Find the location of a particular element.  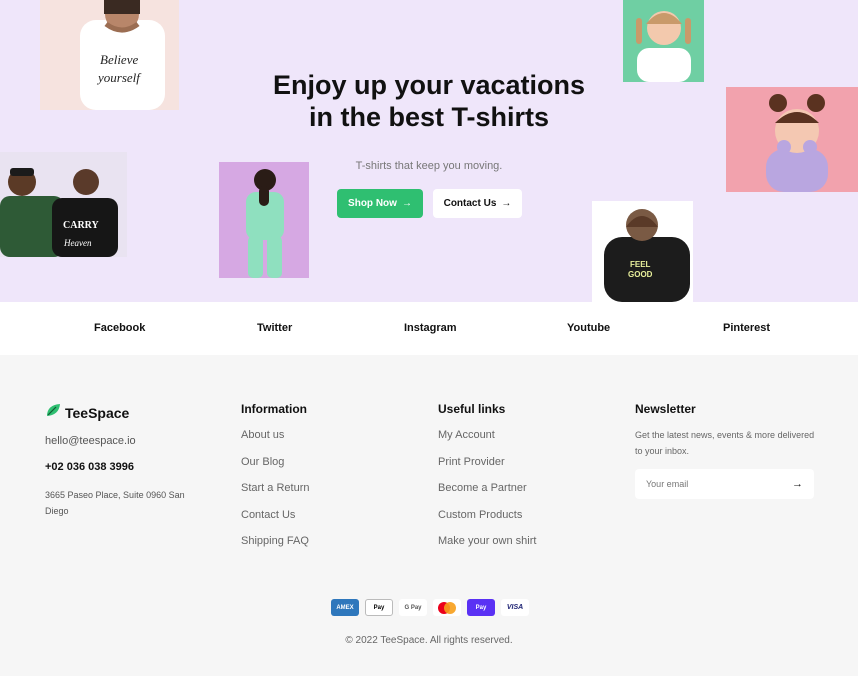

brand-name: TeeSpace is located at coordinates (97, 412).